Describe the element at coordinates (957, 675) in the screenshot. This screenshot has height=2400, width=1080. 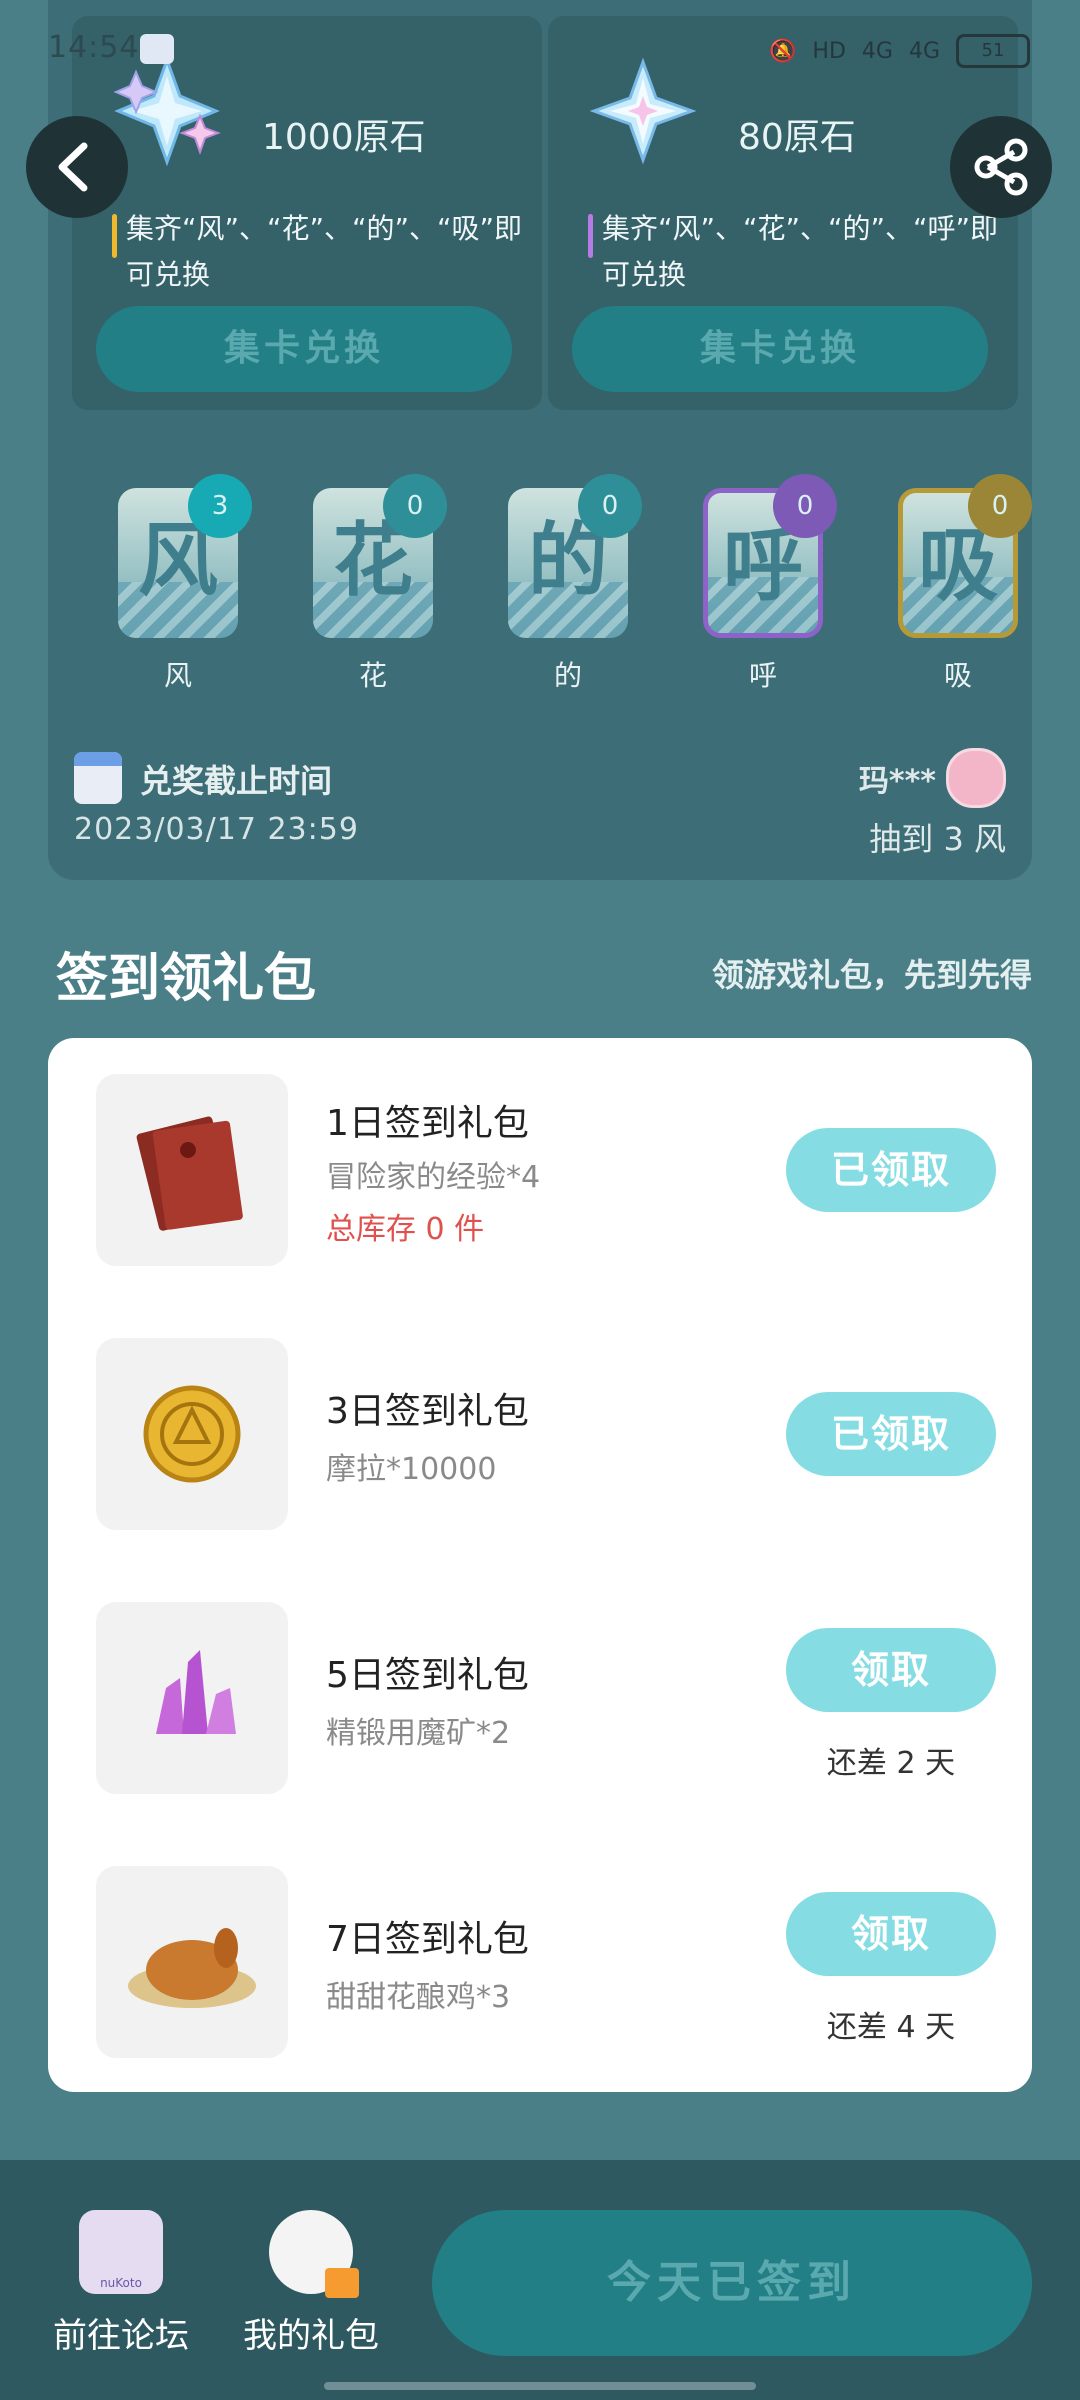
I see `card-name: 吸` at that location.